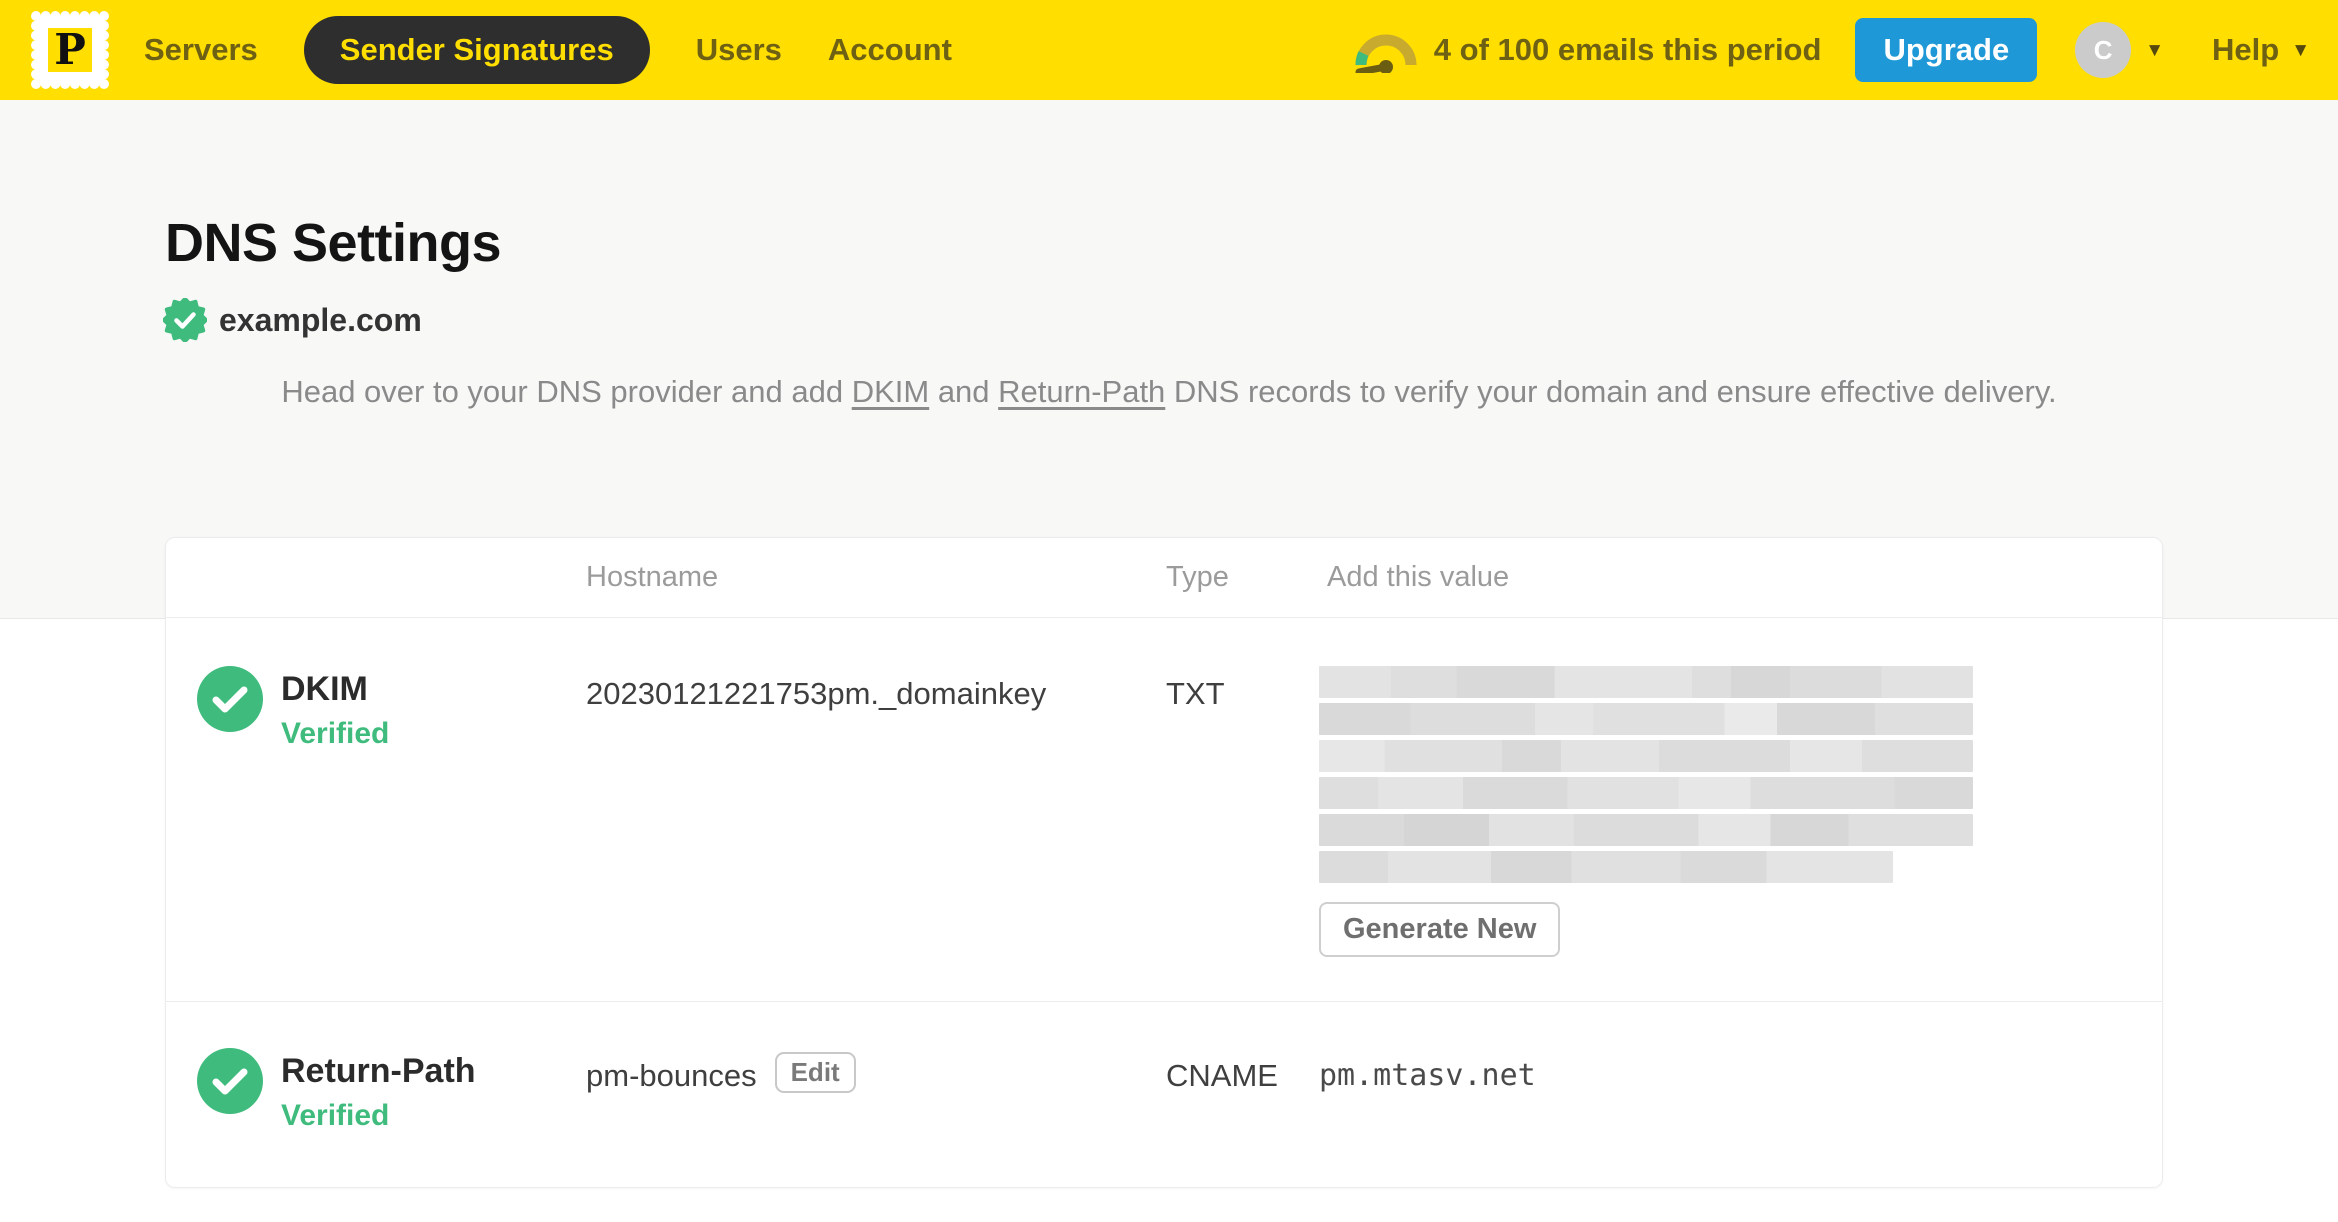  What do you see at coordinates (376, 811) in the screenshot?
I see `dkim-status-cell: DKIM Verified` at bounding box center [376, 811].